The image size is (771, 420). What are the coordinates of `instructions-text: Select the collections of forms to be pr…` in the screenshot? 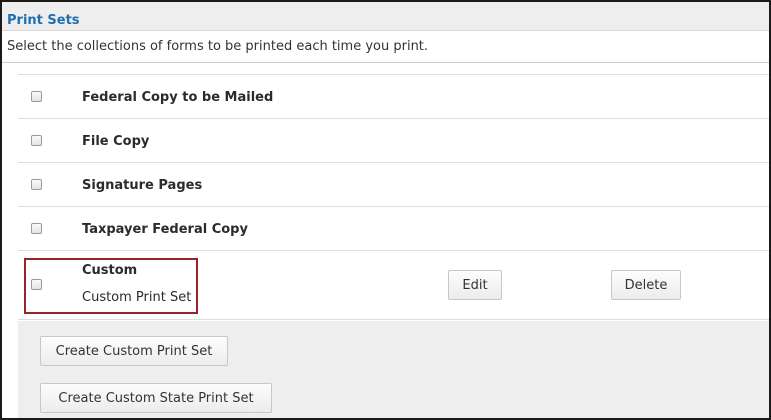 It's located at (218, 46).